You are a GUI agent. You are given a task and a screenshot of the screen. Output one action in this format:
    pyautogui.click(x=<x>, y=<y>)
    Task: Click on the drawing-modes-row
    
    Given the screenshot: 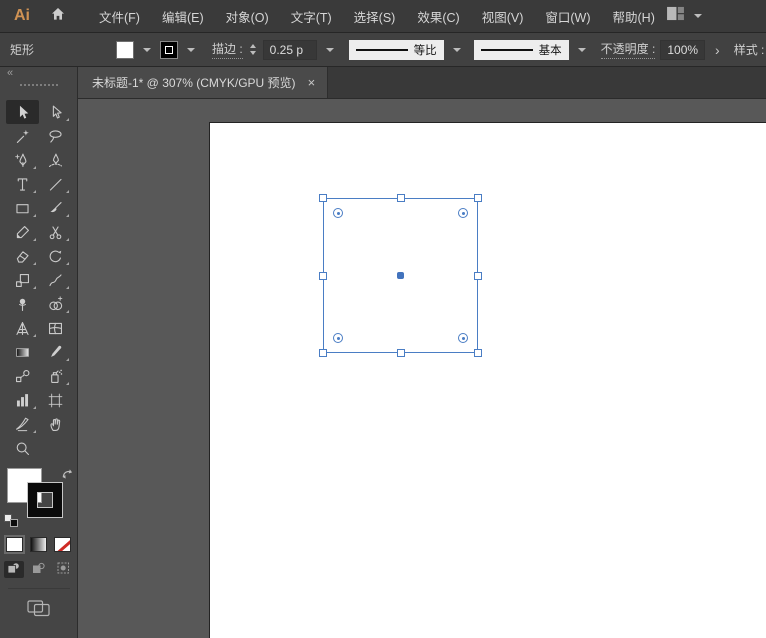 What is the action you would take?
    pyautogui.click(x=38, y=569)
    